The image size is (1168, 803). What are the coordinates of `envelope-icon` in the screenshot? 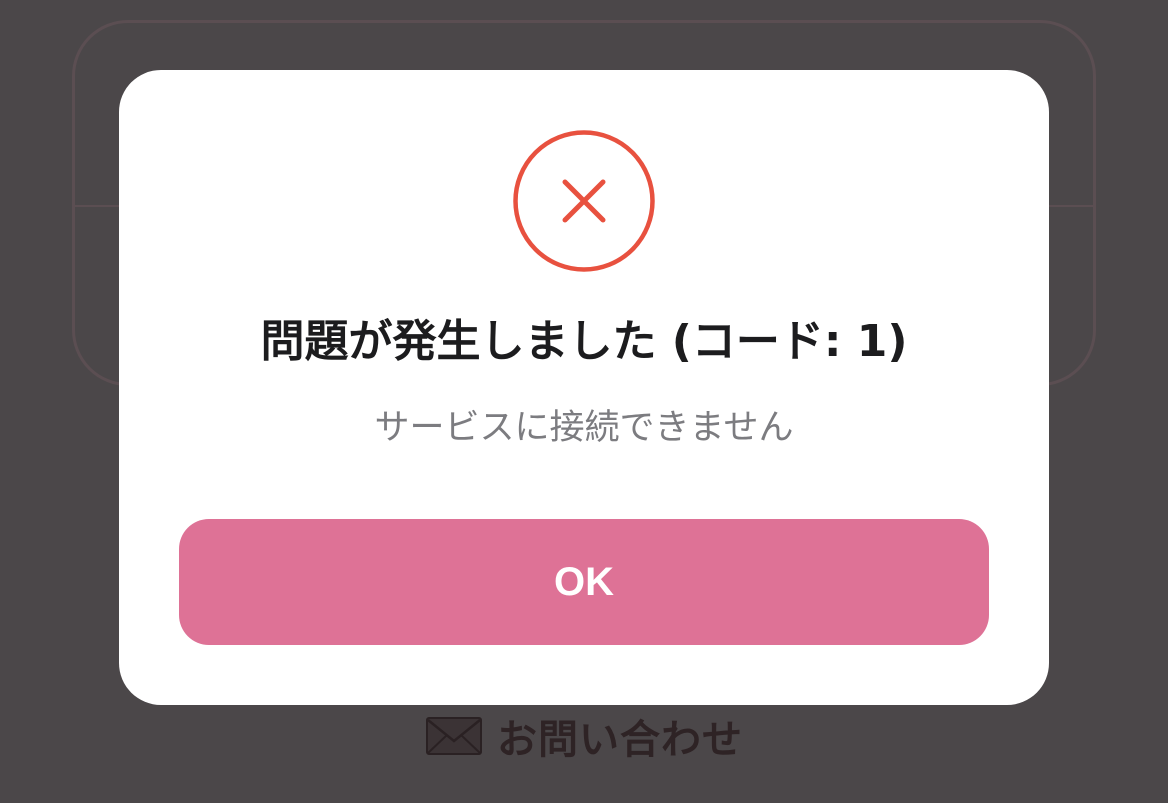 It's located at (454, 736).